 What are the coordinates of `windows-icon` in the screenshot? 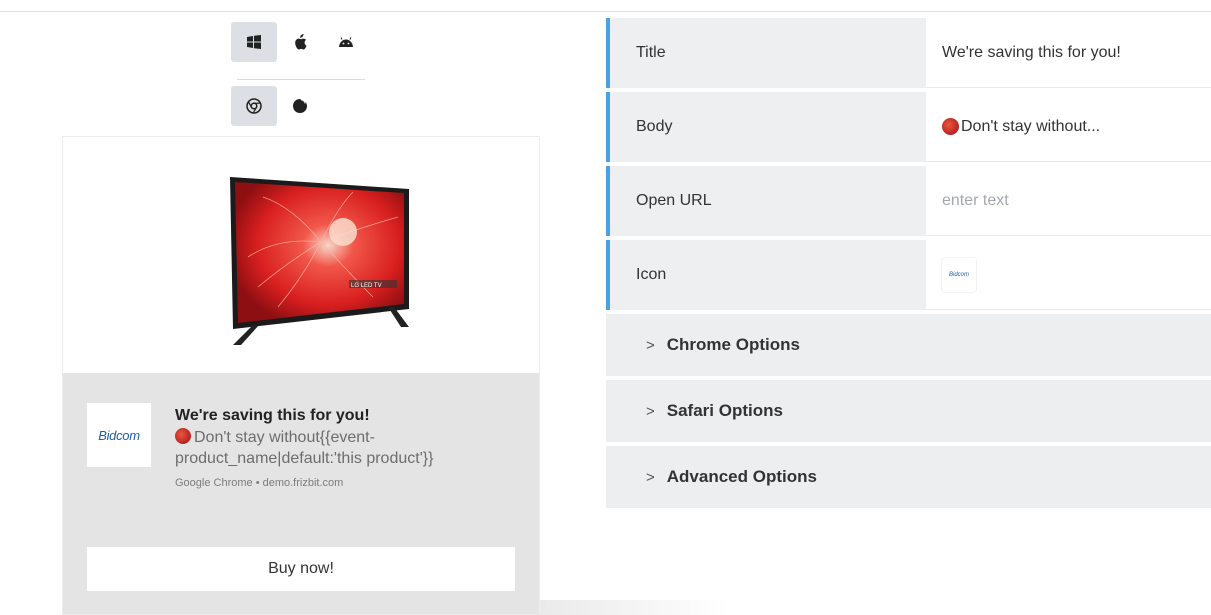 It's located at (254, 42).